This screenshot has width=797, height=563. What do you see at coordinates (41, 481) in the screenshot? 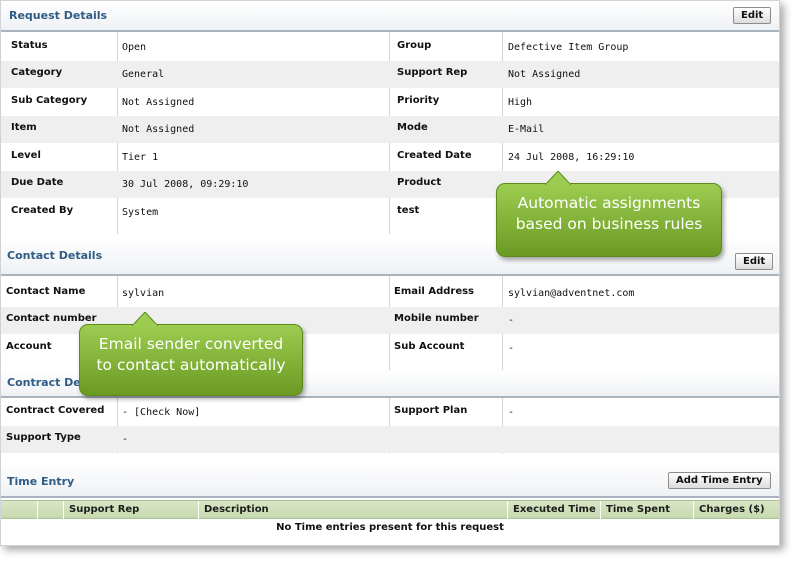
I see `time-entry-title: Time Entry` at bounding box center [41, 481].